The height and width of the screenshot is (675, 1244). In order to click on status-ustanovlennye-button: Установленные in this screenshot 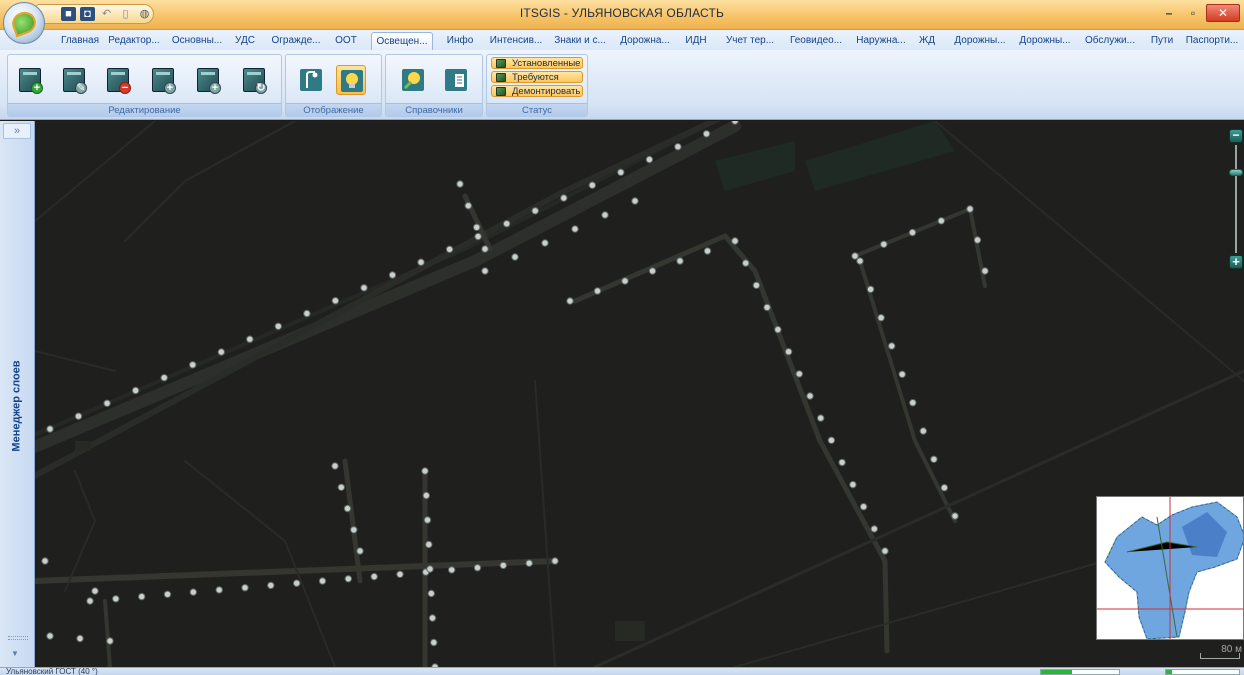, I will do `click(537, 63)`.